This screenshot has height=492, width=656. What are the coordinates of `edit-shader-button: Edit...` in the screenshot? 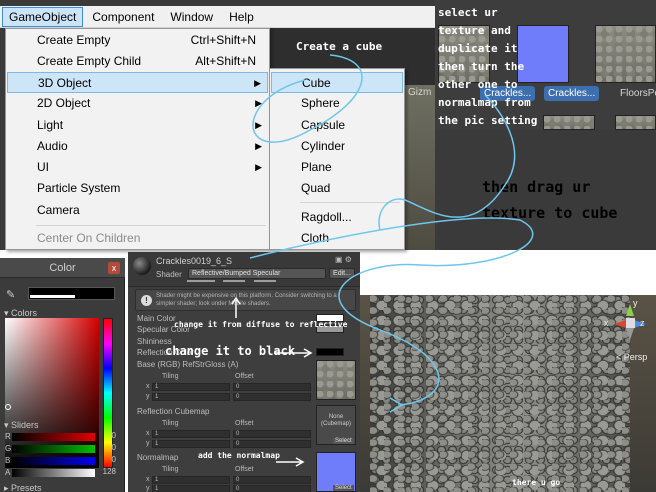 It's located at (342, 273).